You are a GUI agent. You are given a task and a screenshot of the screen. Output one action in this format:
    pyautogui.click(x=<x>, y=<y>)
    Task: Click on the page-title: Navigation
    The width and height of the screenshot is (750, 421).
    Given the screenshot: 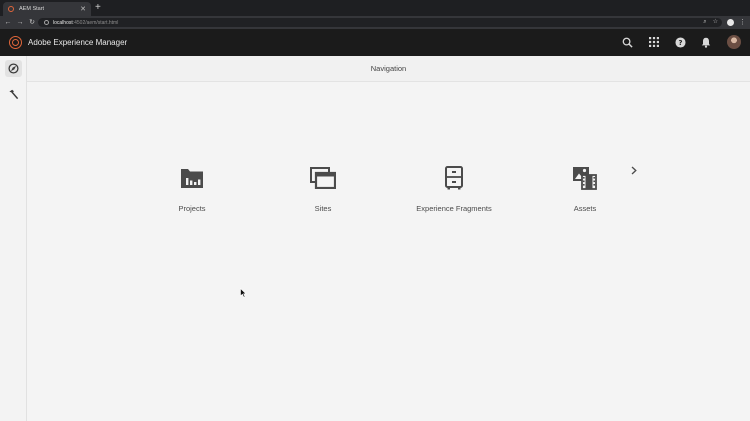 What is the action you would take?
    pyautogui.click(x=388, y=68)
    